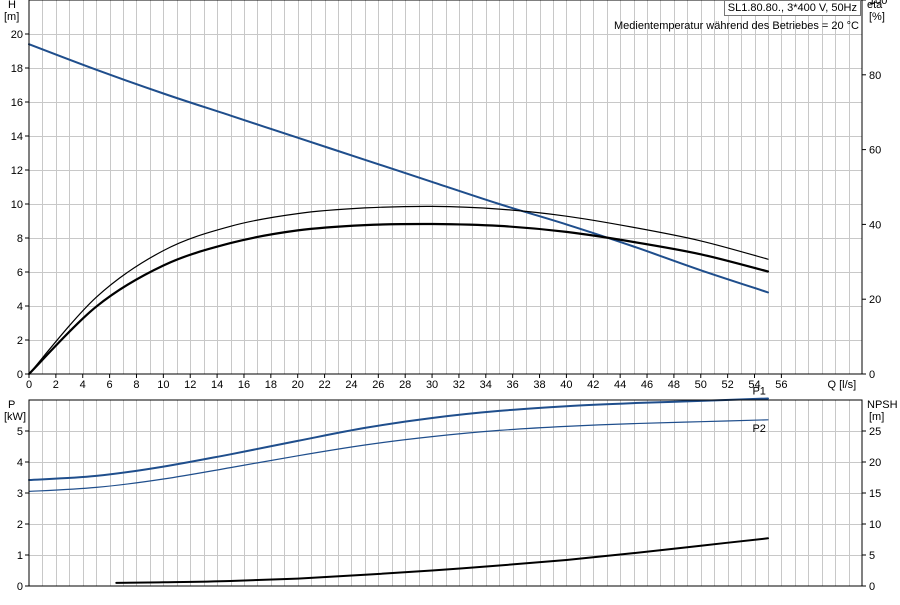 Image resolution: width=900 pixels, height=605 pixels. I want to click on x-tick-label: 32, so click(459, 385).